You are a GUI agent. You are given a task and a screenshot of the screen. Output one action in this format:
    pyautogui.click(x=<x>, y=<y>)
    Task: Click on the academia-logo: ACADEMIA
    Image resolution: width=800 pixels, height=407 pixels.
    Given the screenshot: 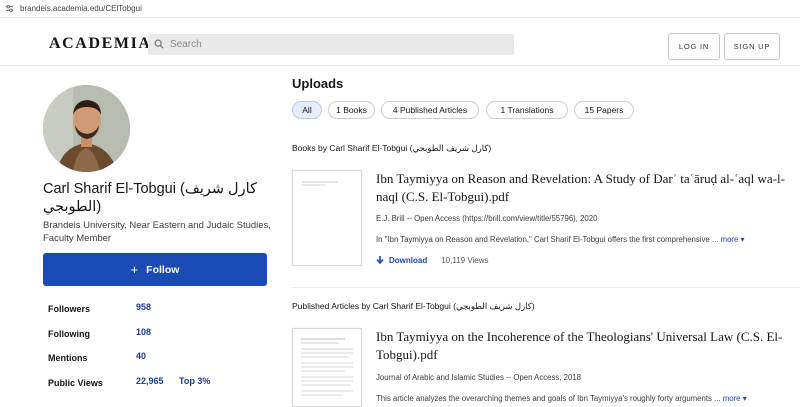 What is the action you would take?
    pyautogui.click(x=100, y=44)
    